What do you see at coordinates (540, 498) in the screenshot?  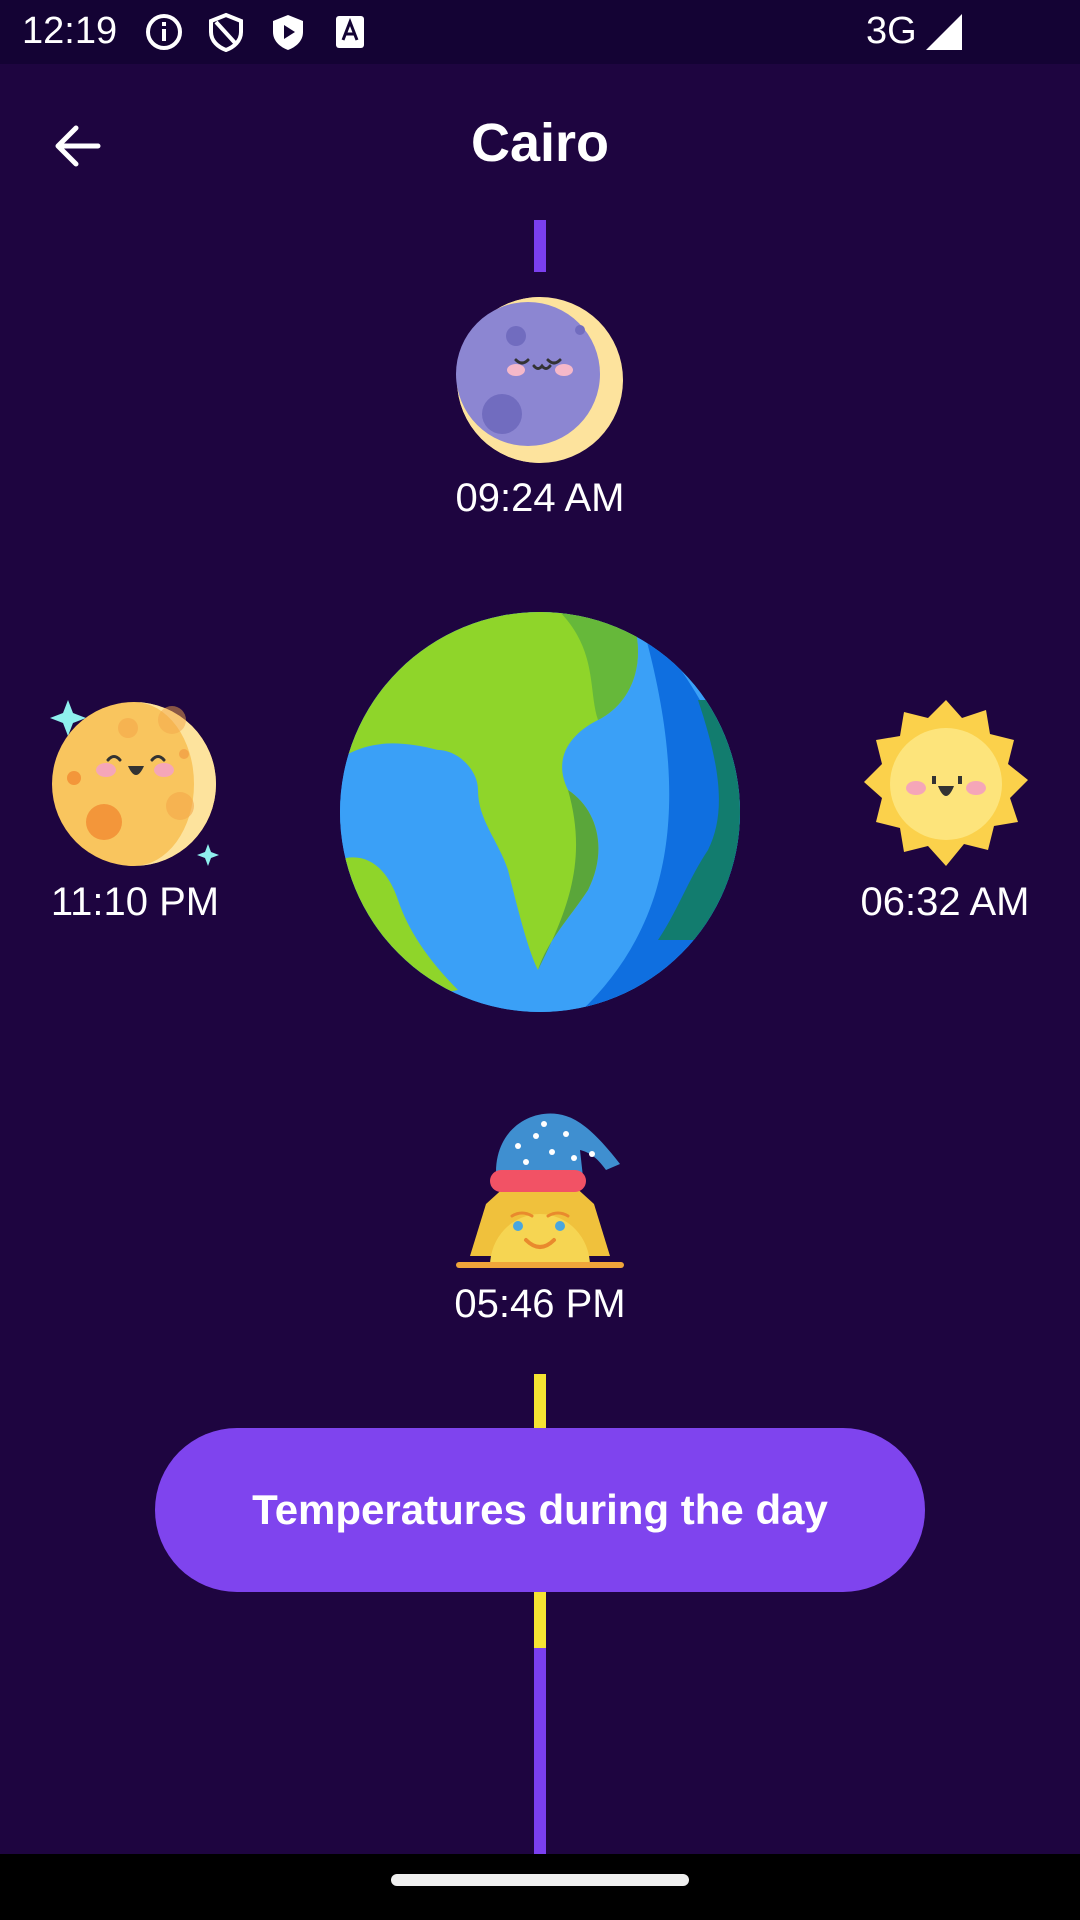 I see `sunset-time-top: 09:24 AM` at bounding box center [540, 498].